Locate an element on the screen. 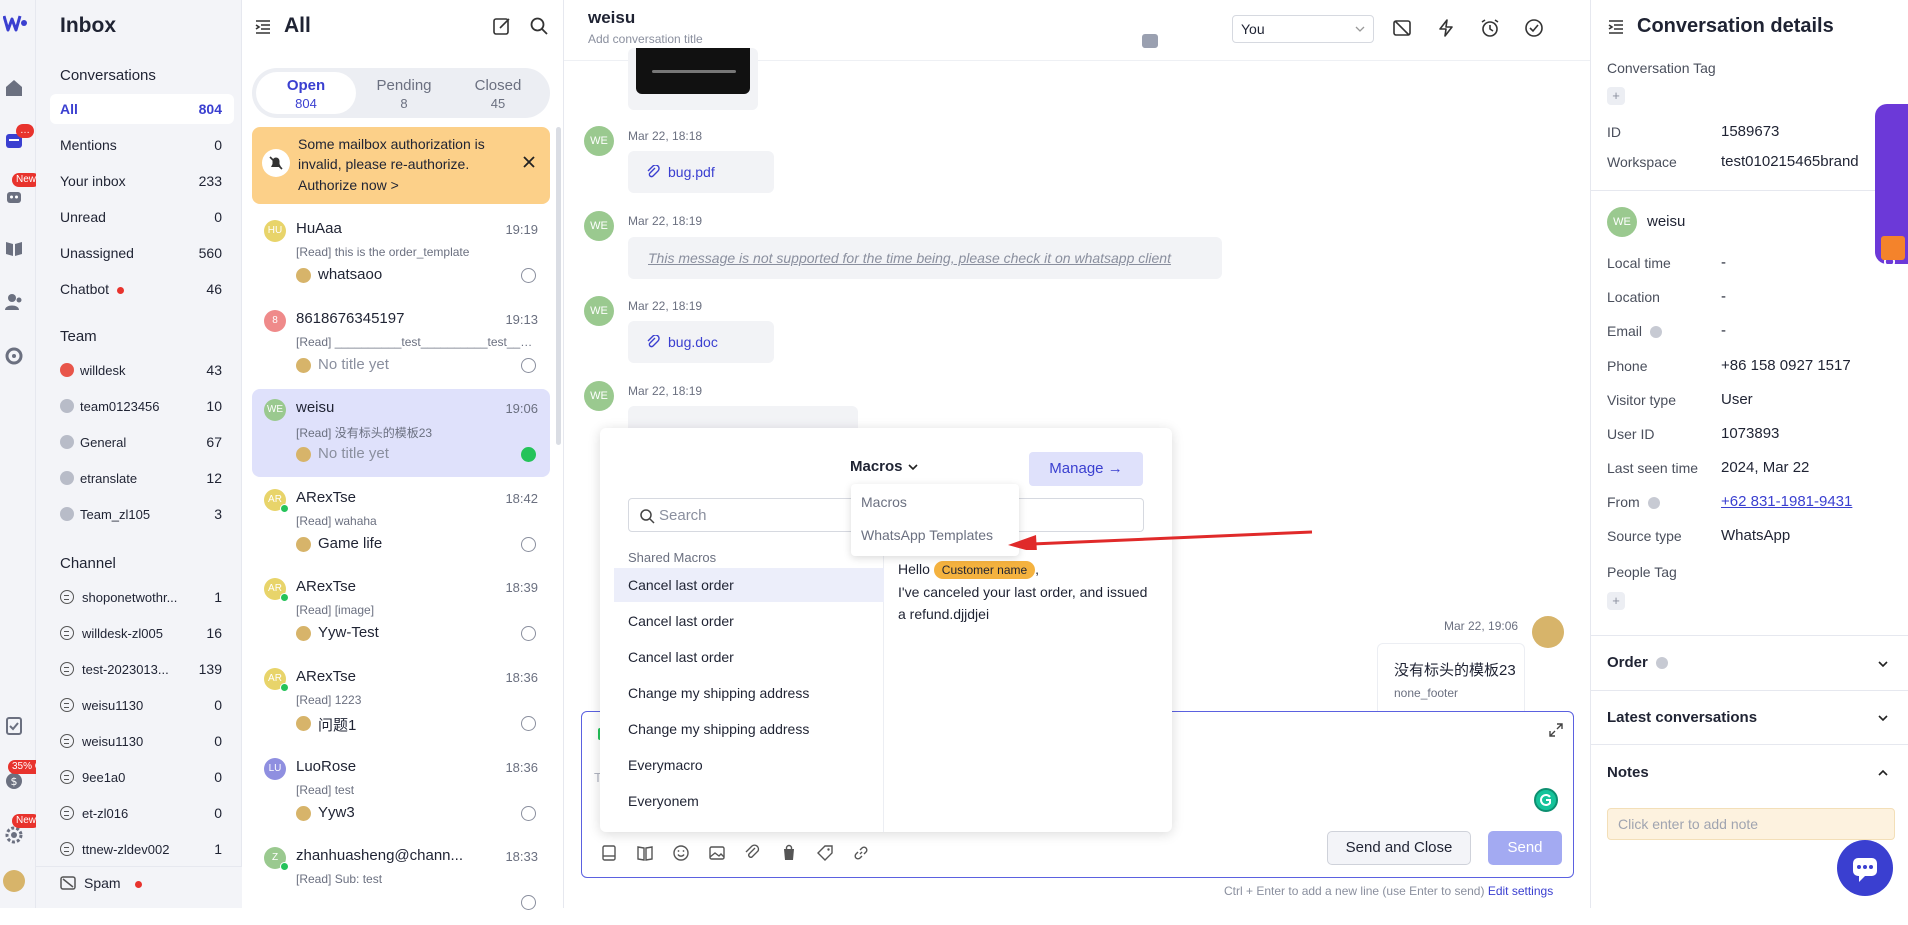  app-logo is located at coordinates (15, 23).